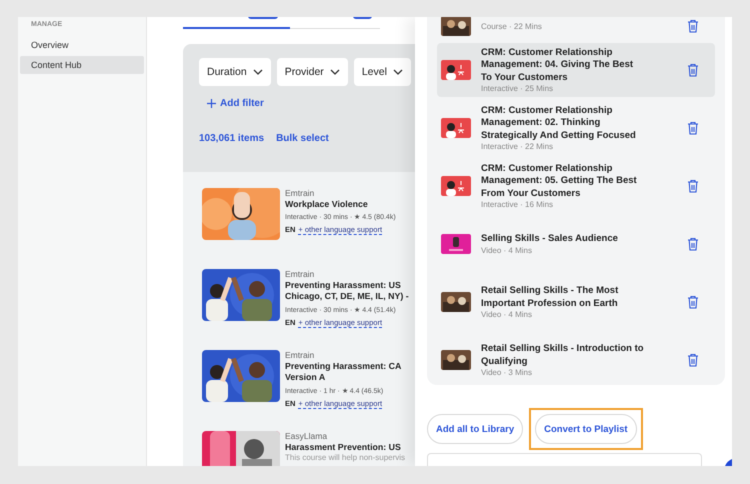  I want to click on item-title: CRM: Customer Relationship Management: 02. Thinking Strategically And Getting Focused, so click(559, 123).